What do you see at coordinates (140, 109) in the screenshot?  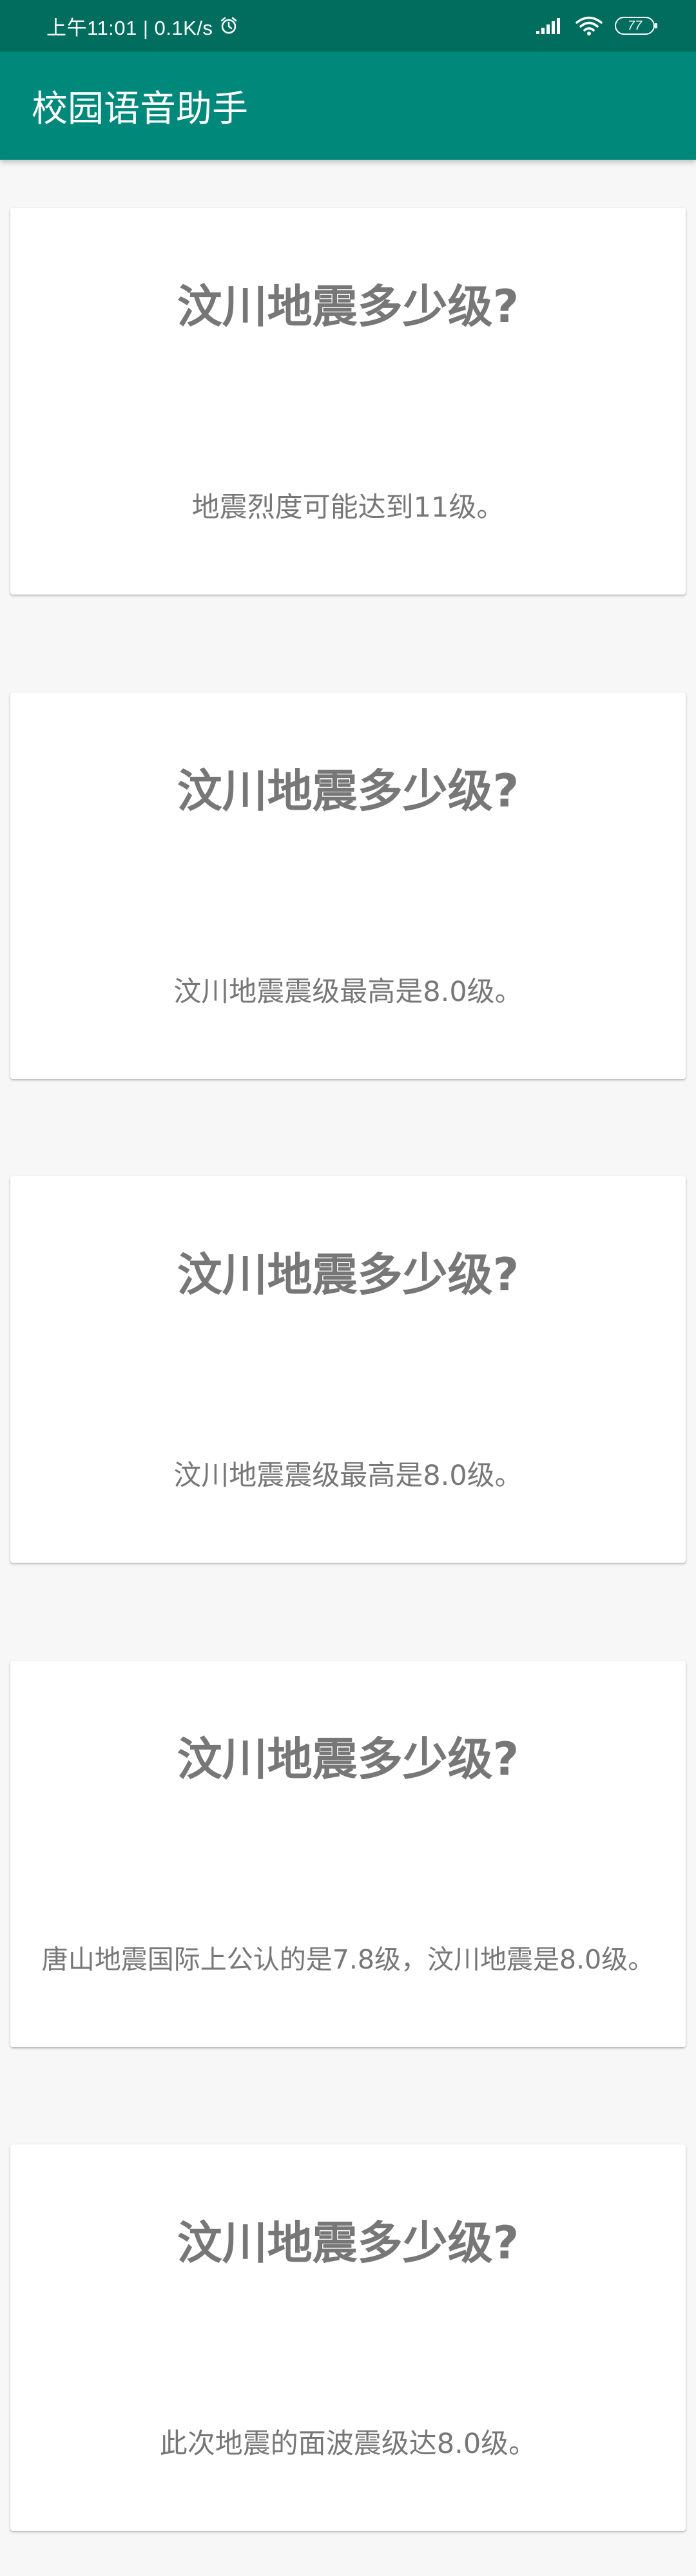 I see `app-title: 校园语音助手` at bounding box center [140, 109].